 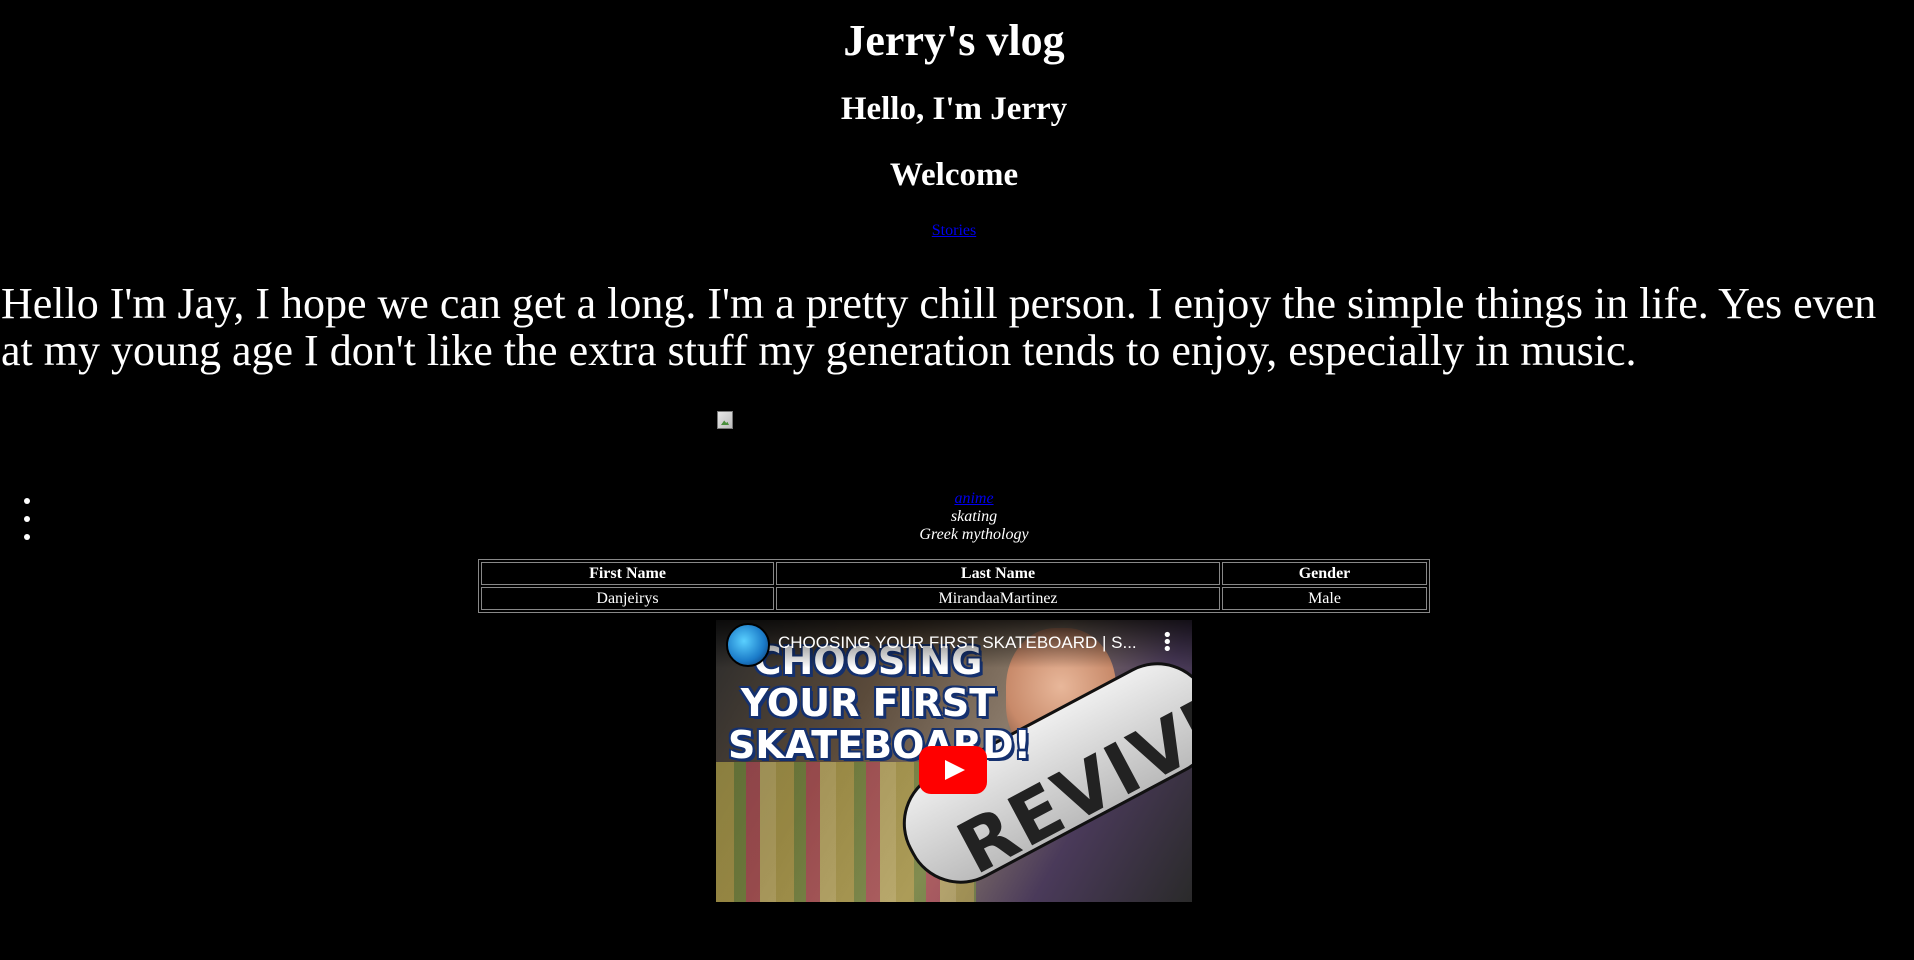 I want to click on stories-link: Stories, so click(x=954, y=230).